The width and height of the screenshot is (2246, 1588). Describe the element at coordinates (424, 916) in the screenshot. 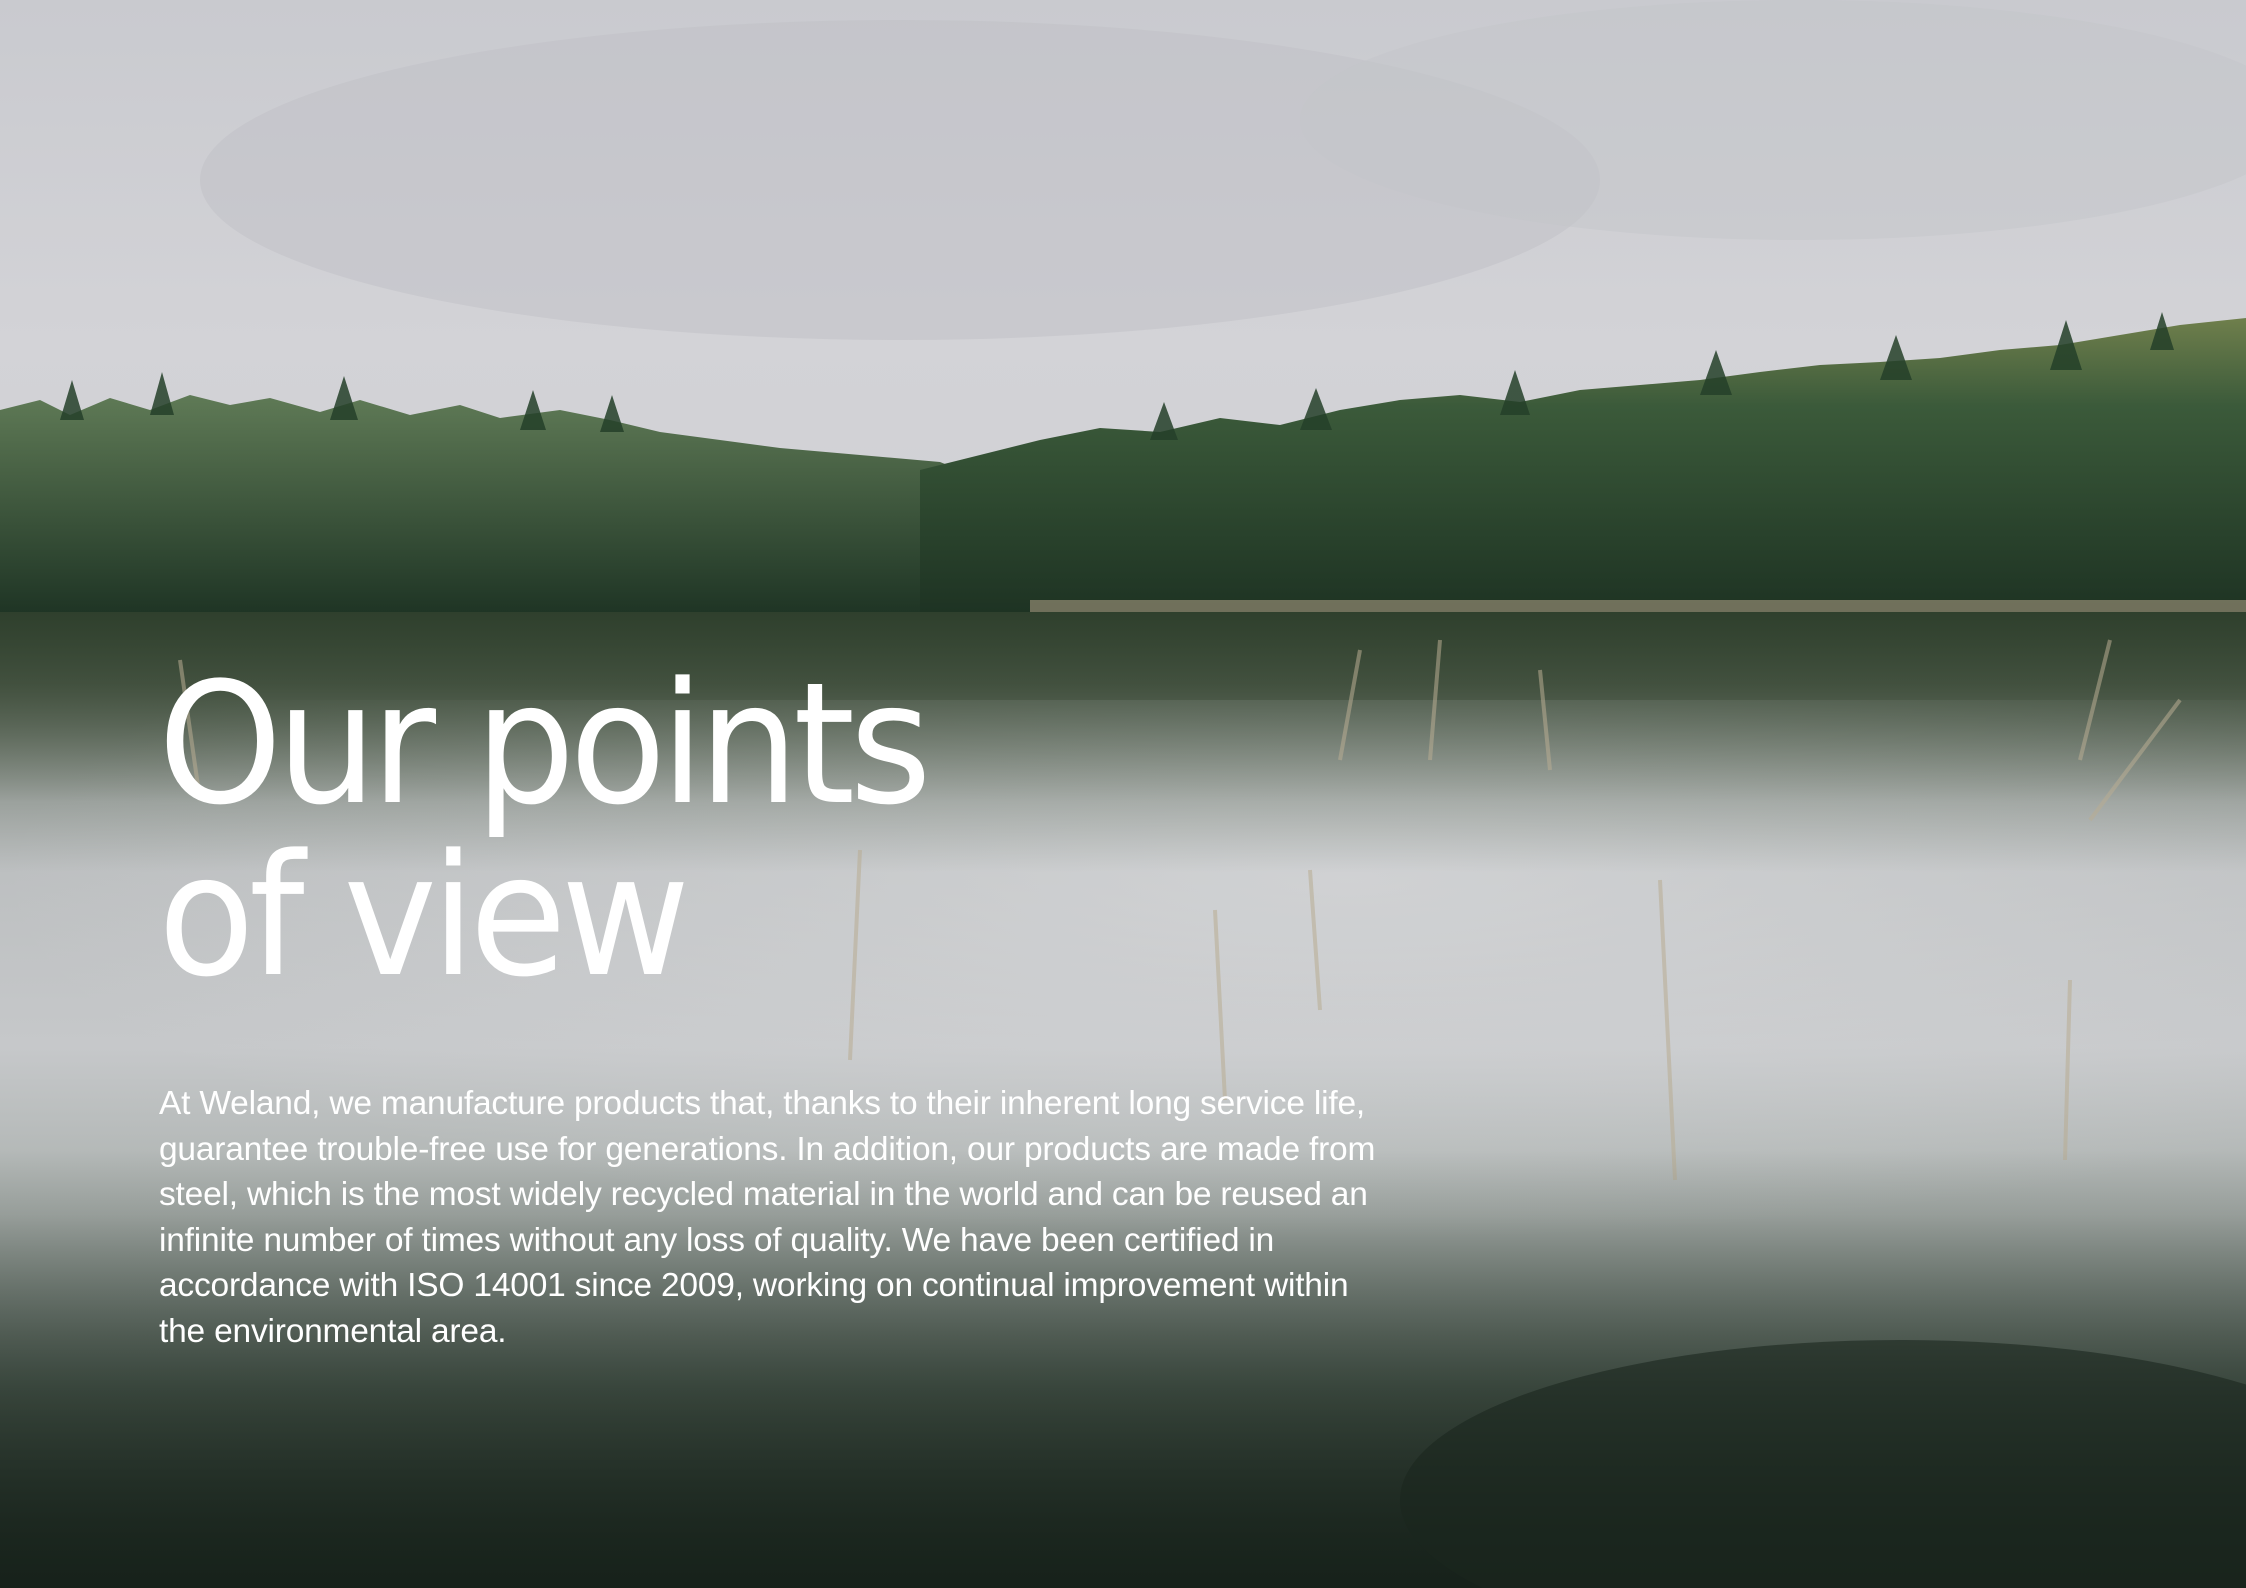

I see `page-title-line-2: of view` at that location.